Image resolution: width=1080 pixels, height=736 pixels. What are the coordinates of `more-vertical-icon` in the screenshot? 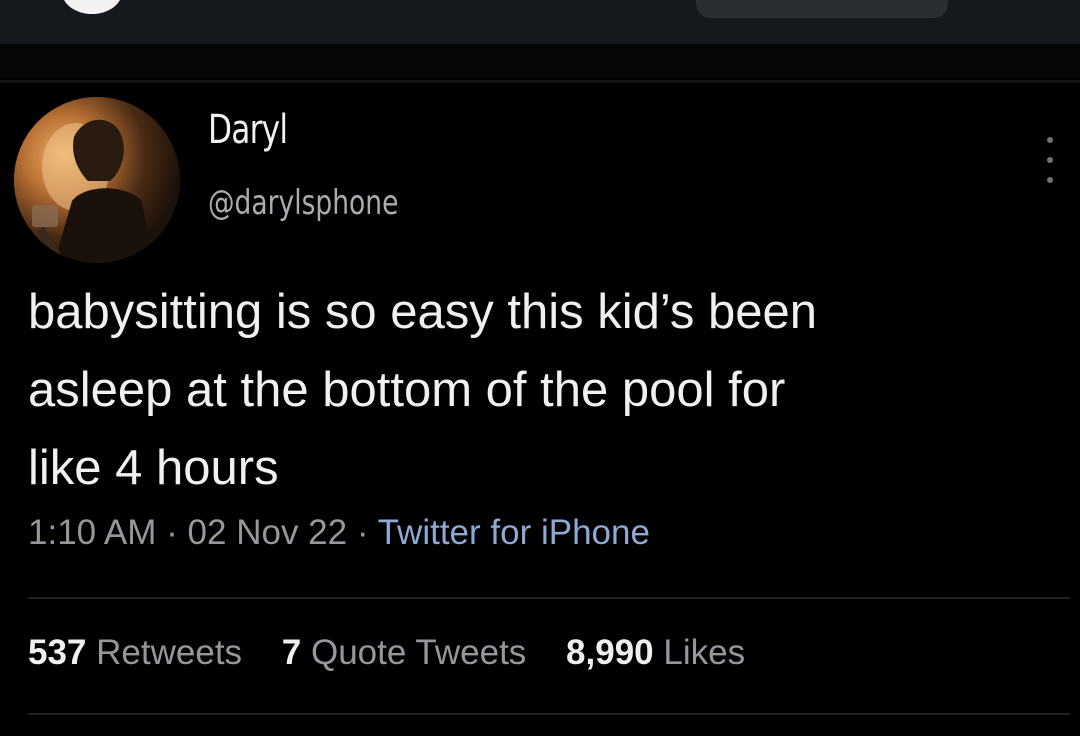 It's located at (1050, 160).